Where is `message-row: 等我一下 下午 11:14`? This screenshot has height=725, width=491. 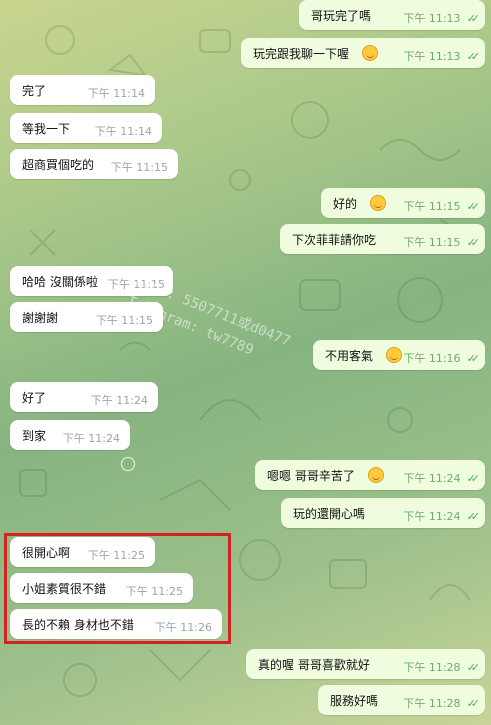 message-row: 等我一下 下午 11:14 is located at coordinates (245, 128).